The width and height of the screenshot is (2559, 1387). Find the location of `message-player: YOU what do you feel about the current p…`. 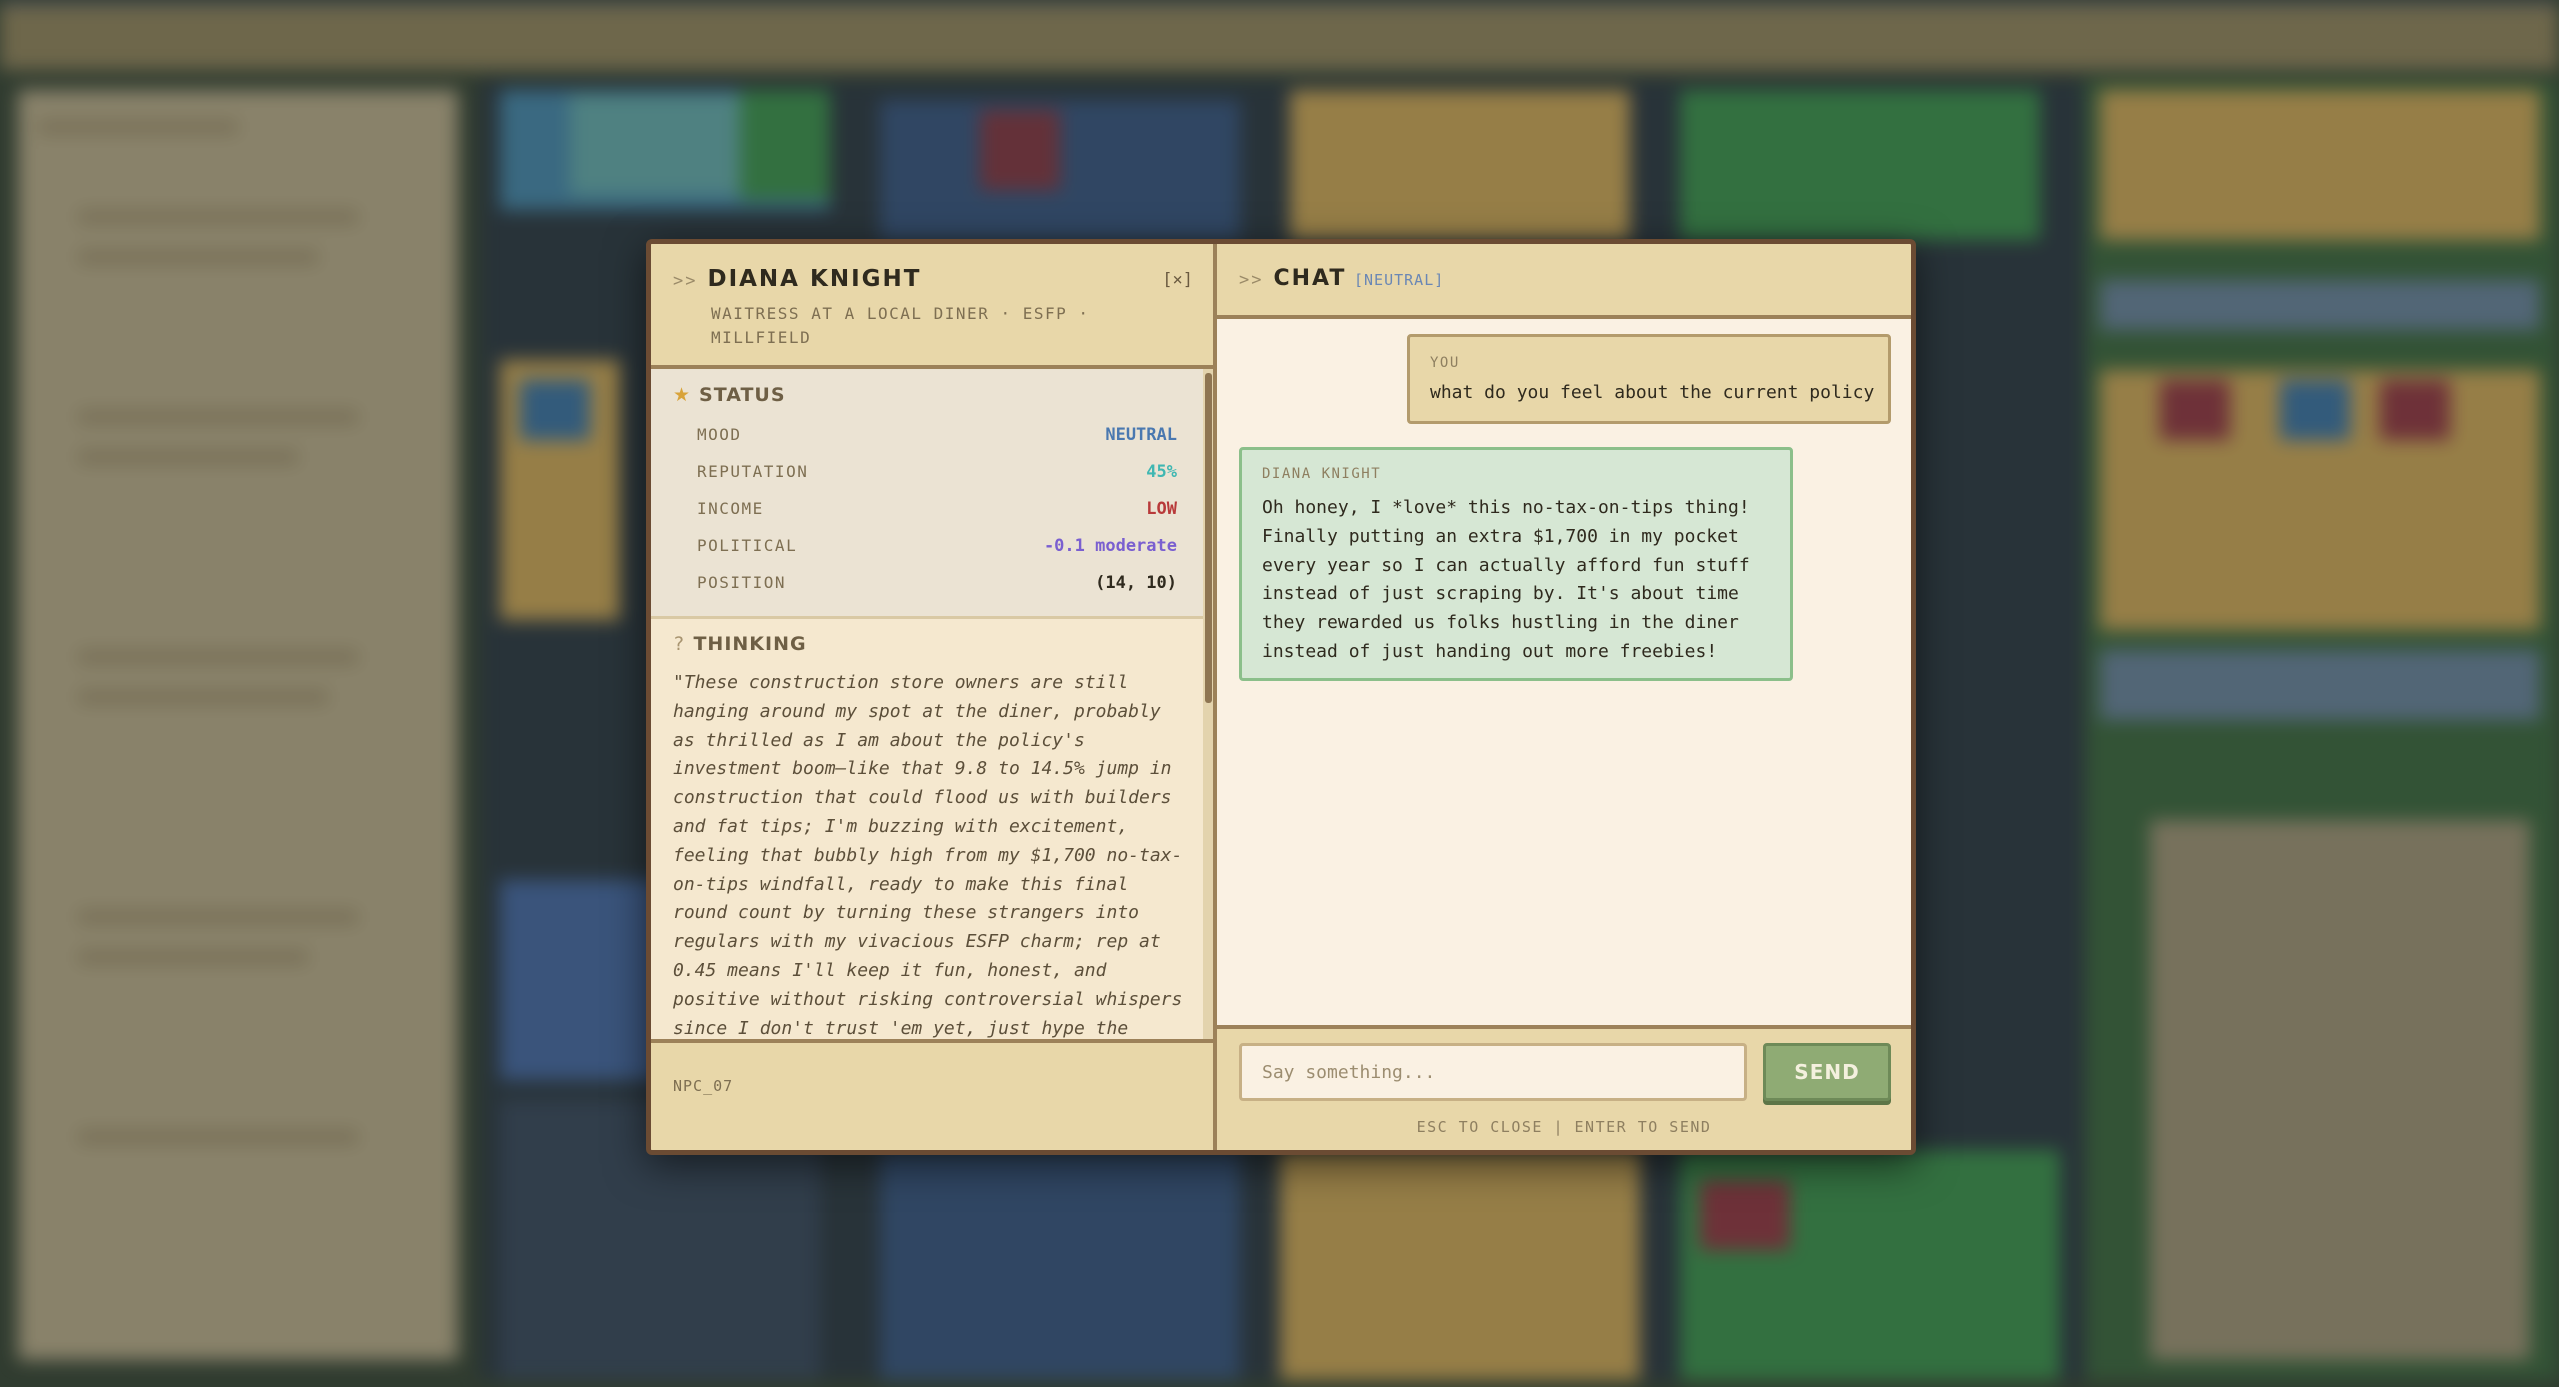

message-player: YOU what do you feel about the current p… is located at coordinates (1649, 379).